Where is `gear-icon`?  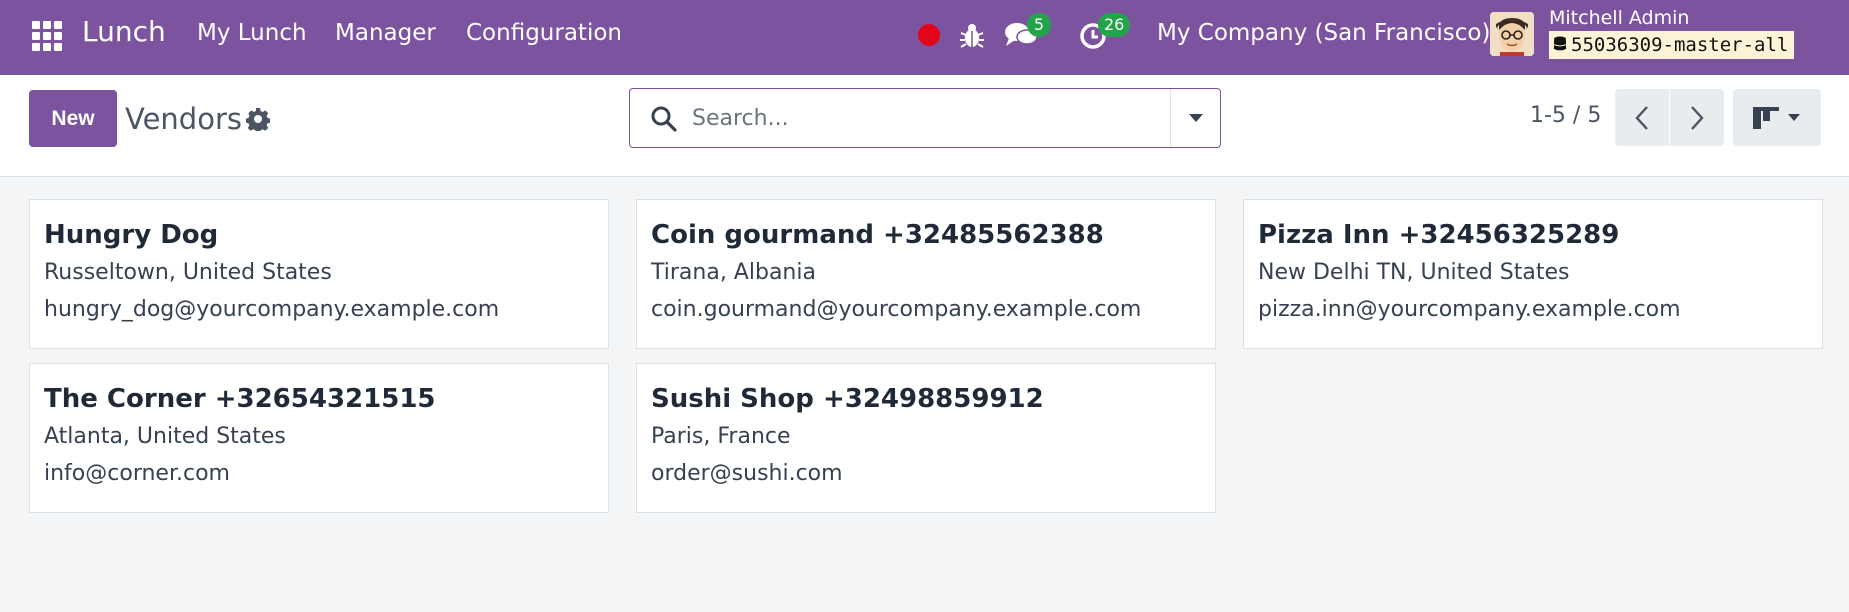
gear-icon is located at coordinates (258, 119).